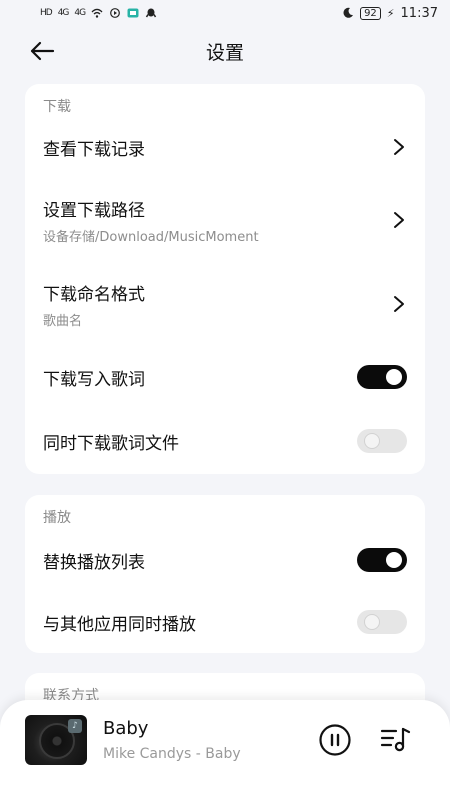  I want to click on row-label: 下载命名格式, so click(94, 294).